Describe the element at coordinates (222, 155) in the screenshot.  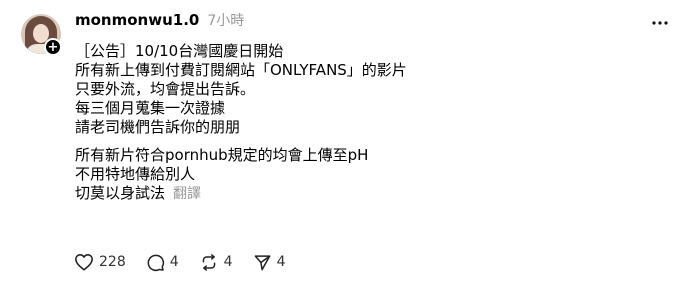
I see `post-line: 所有新片符合pornhub規定的均會上傳至pH` at that location.